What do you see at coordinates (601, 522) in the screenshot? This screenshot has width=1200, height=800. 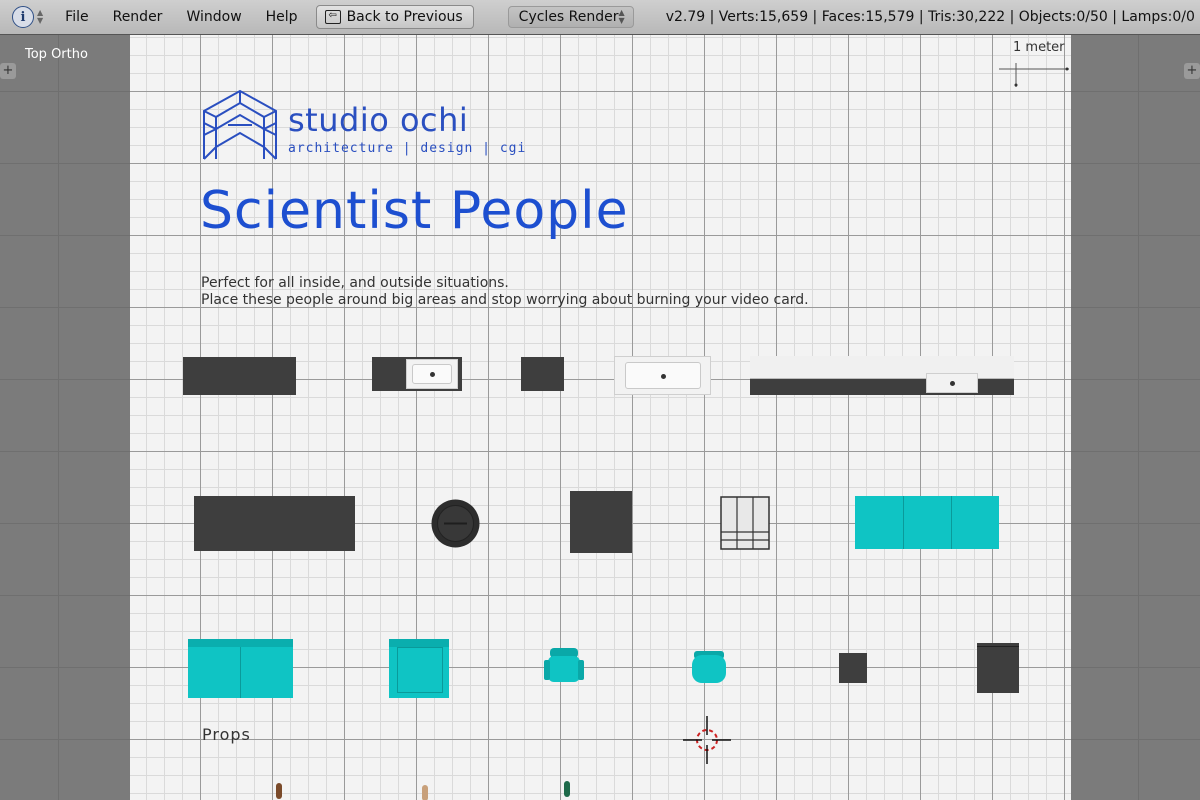 I see `square-table` at bounding box center [601, 522].